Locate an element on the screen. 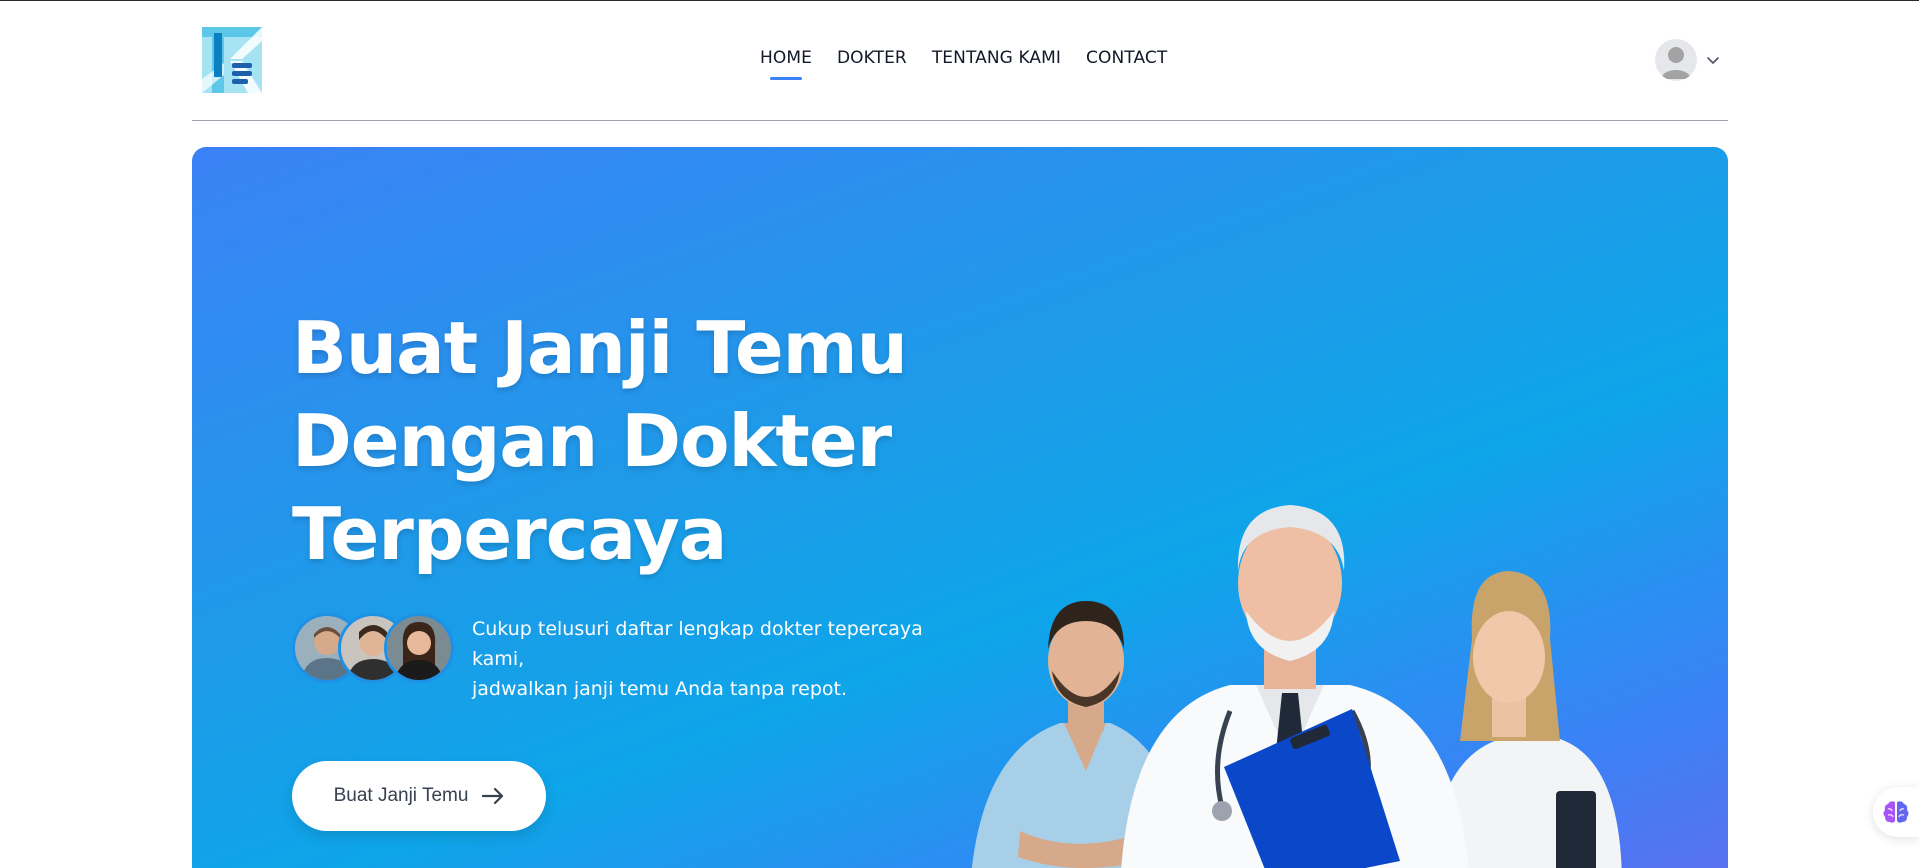 This screenshot has width=1919, height=868. hero-title-line: Terpercaya is located at coordinates (509, 534).